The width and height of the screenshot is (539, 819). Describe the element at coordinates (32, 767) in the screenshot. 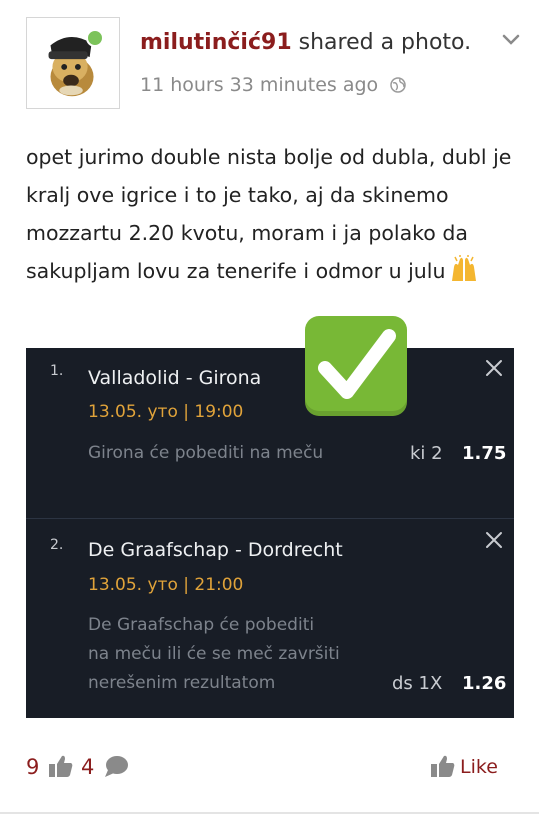

I see `likes-count: 9` at that location.